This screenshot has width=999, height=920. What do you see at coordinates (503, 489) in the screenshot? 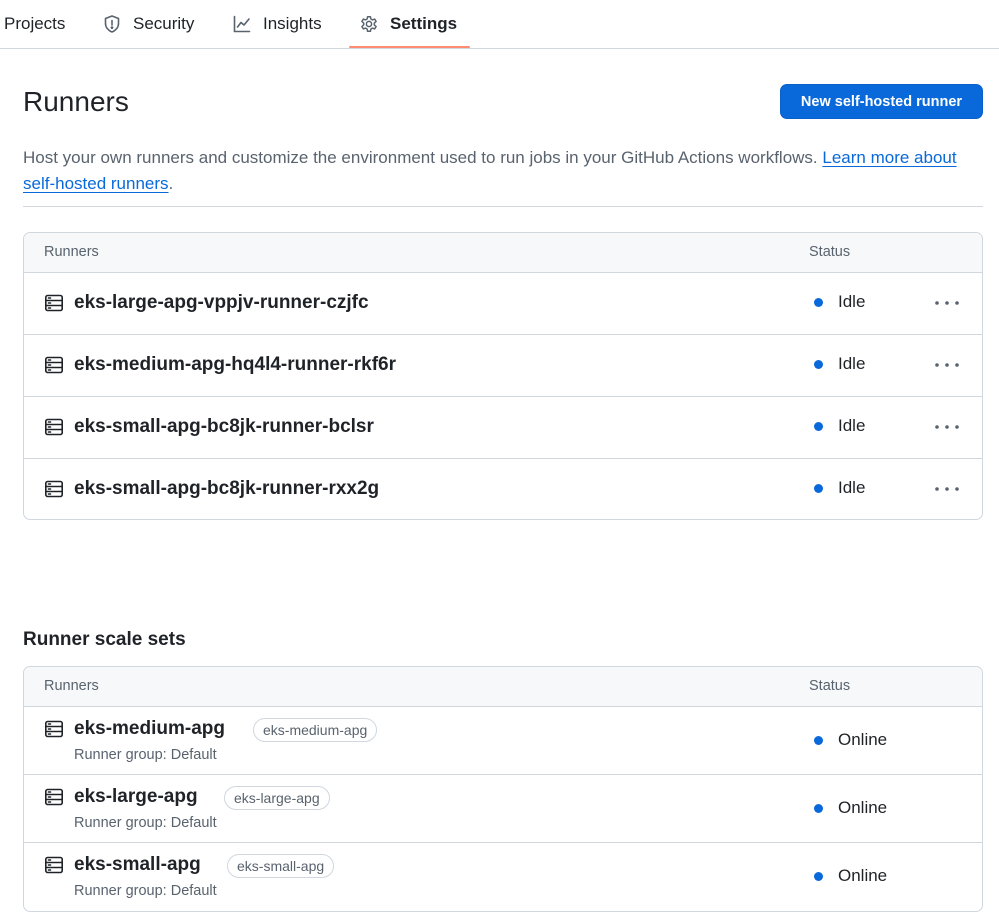
I see `runner-row: eks-small-apg-bc8jk-runner-rxx2g Idle` at bounding box center [503, 489].